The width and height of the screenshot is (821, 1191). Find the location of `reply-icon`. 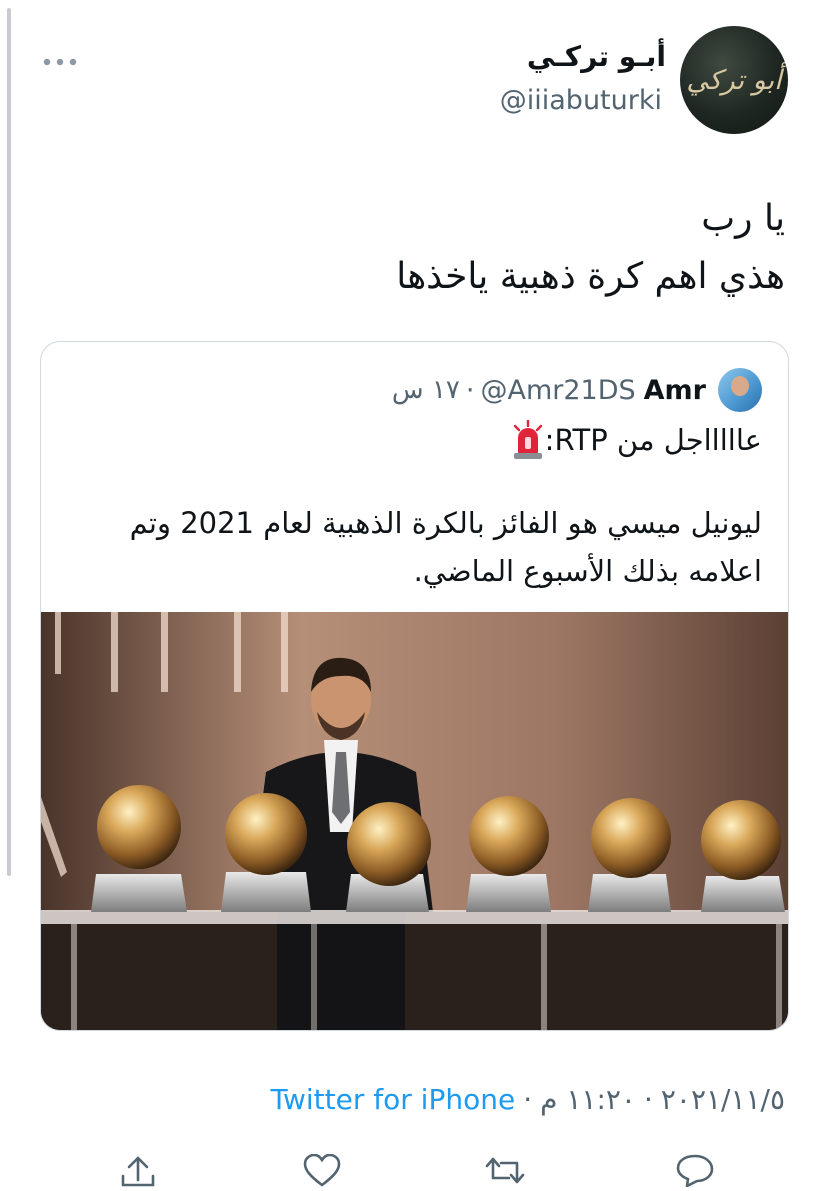

reply-icon is located at coordinates (695, 1171).